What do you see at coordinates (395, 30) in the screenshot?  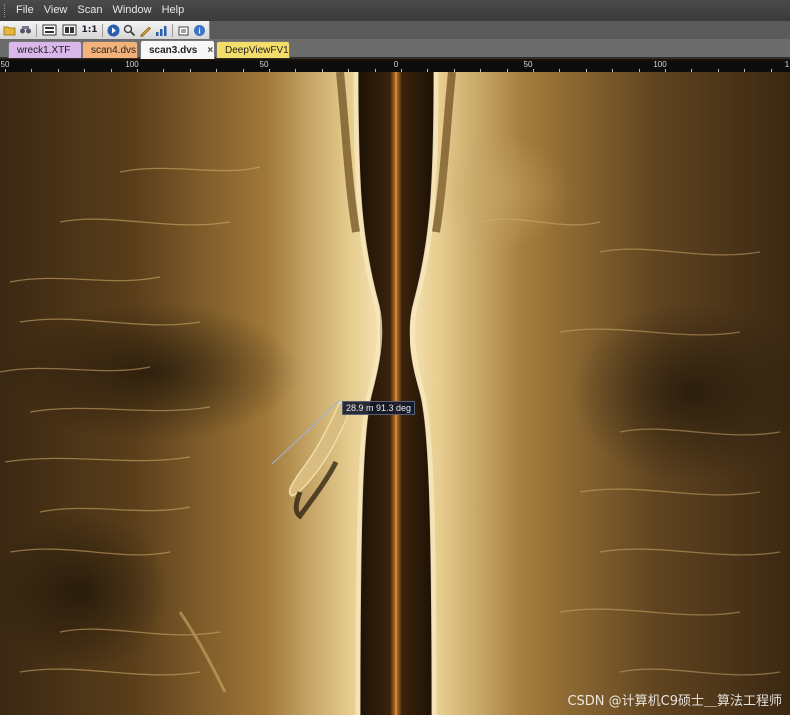 I see `toolbar: 1:1 i` at bounding box center [395, 30].